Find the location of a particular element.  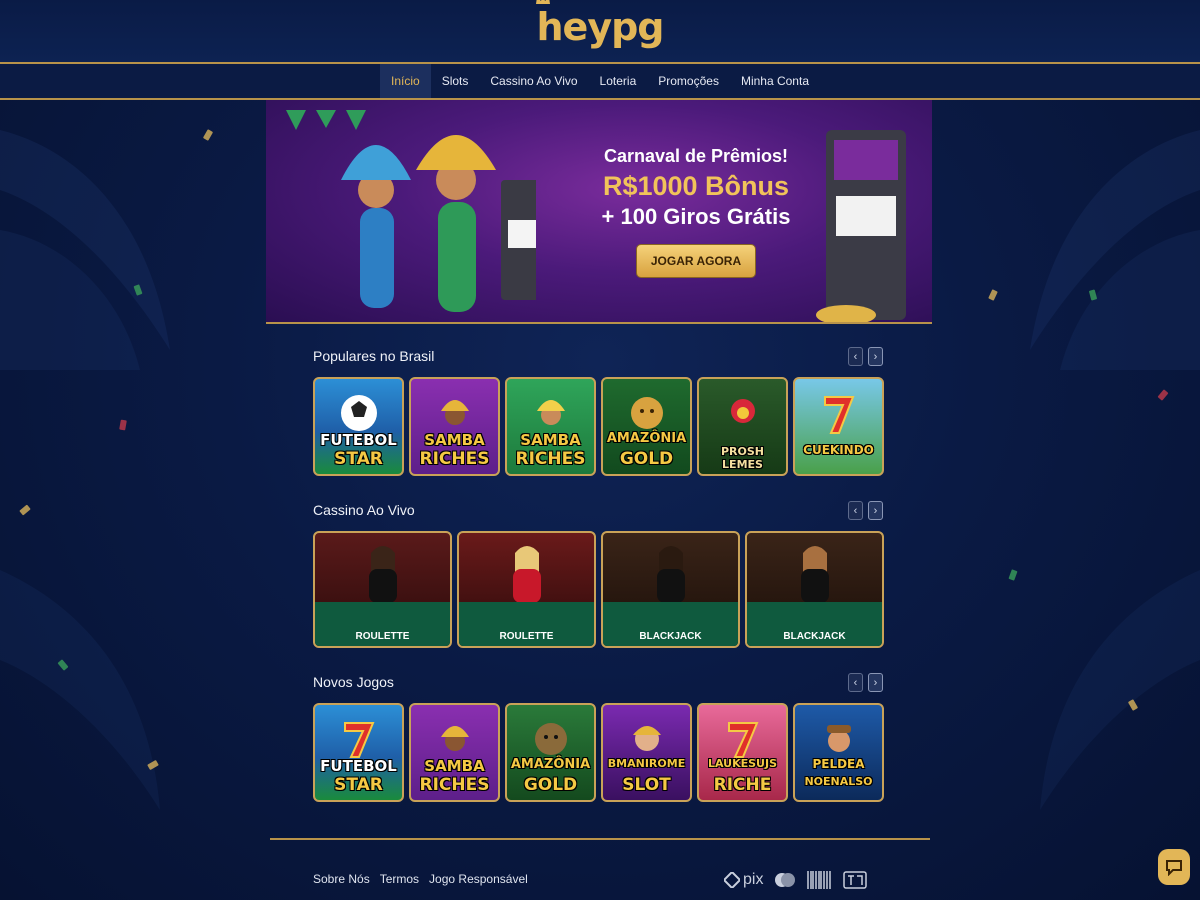

mastercard-payment-badge is located at coordinates (785, 880).